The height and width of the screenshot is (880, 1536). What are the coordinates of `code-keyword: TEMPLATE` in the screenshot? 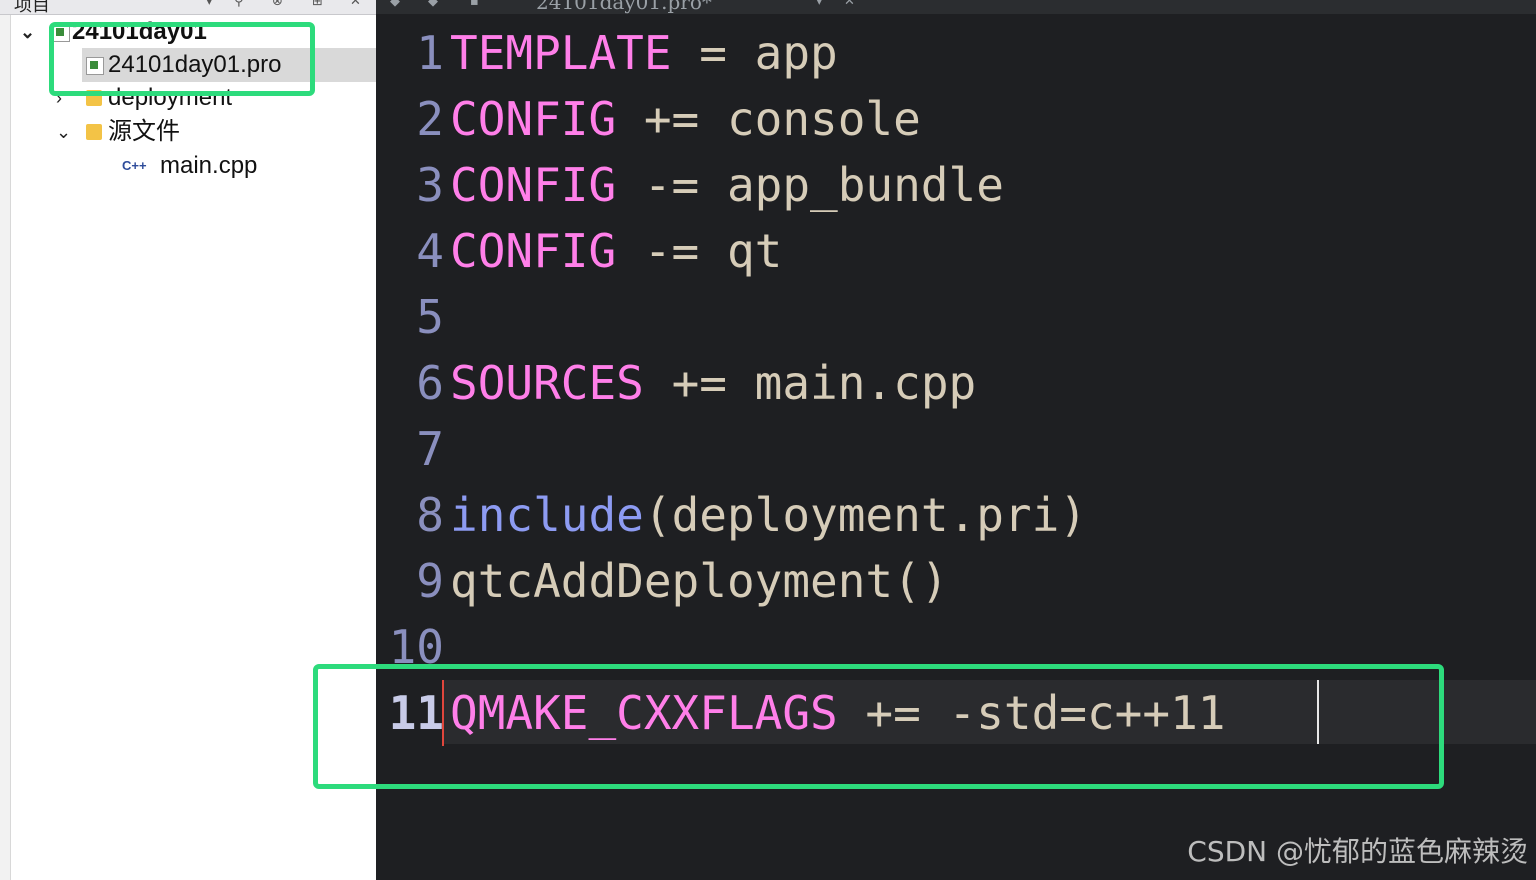 It's located at (561, 53).